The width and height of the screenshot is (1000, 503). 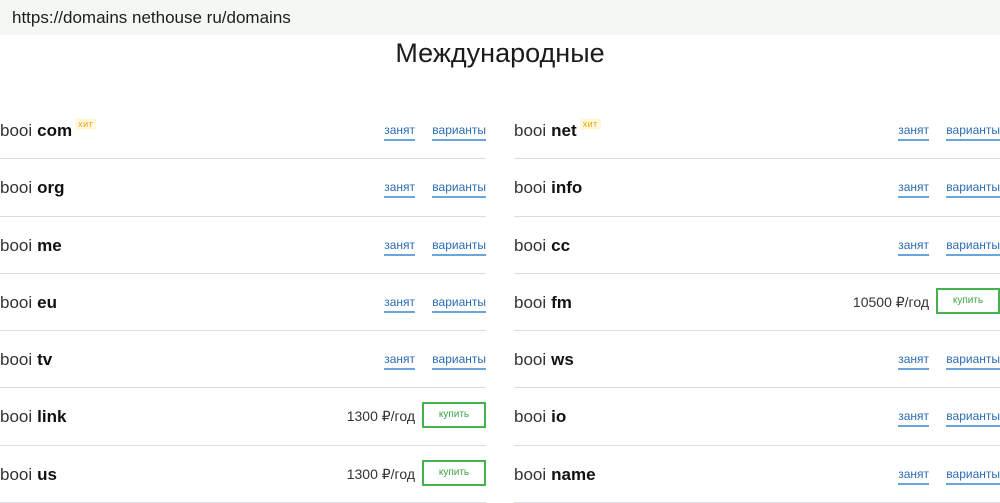 I want to click on domain-name: booi eu, so click(x=28, y=303).